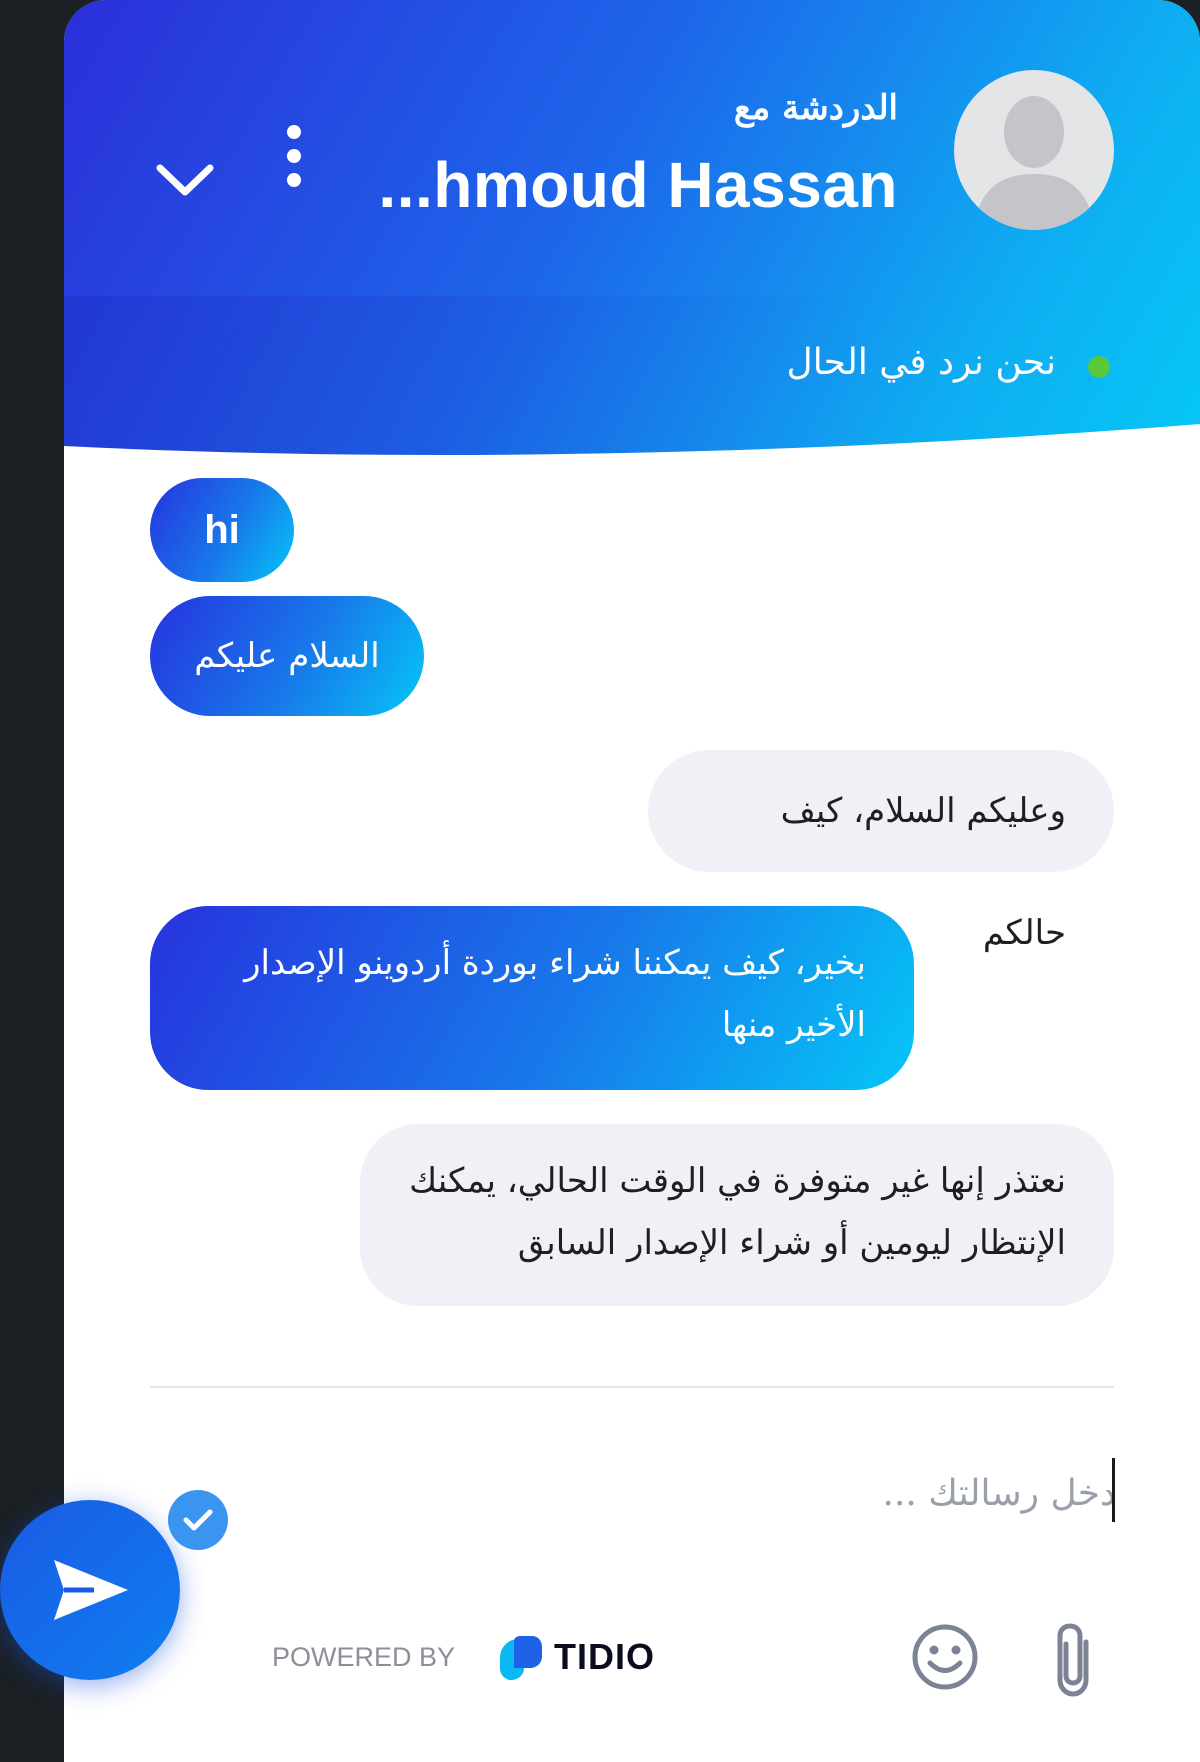 This screenshot has width=1200, height=1762. What do you see at coordinates (815, 108) in the screenshot?
I see `header-subtitle: الدردشة مع` at bounding box center [815, 108].